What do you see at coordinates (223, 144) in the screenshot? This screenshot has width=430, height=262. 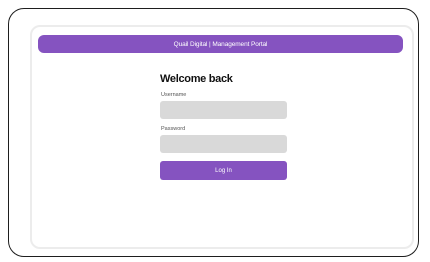 I see `password-input` at bounding box center [223, 144].